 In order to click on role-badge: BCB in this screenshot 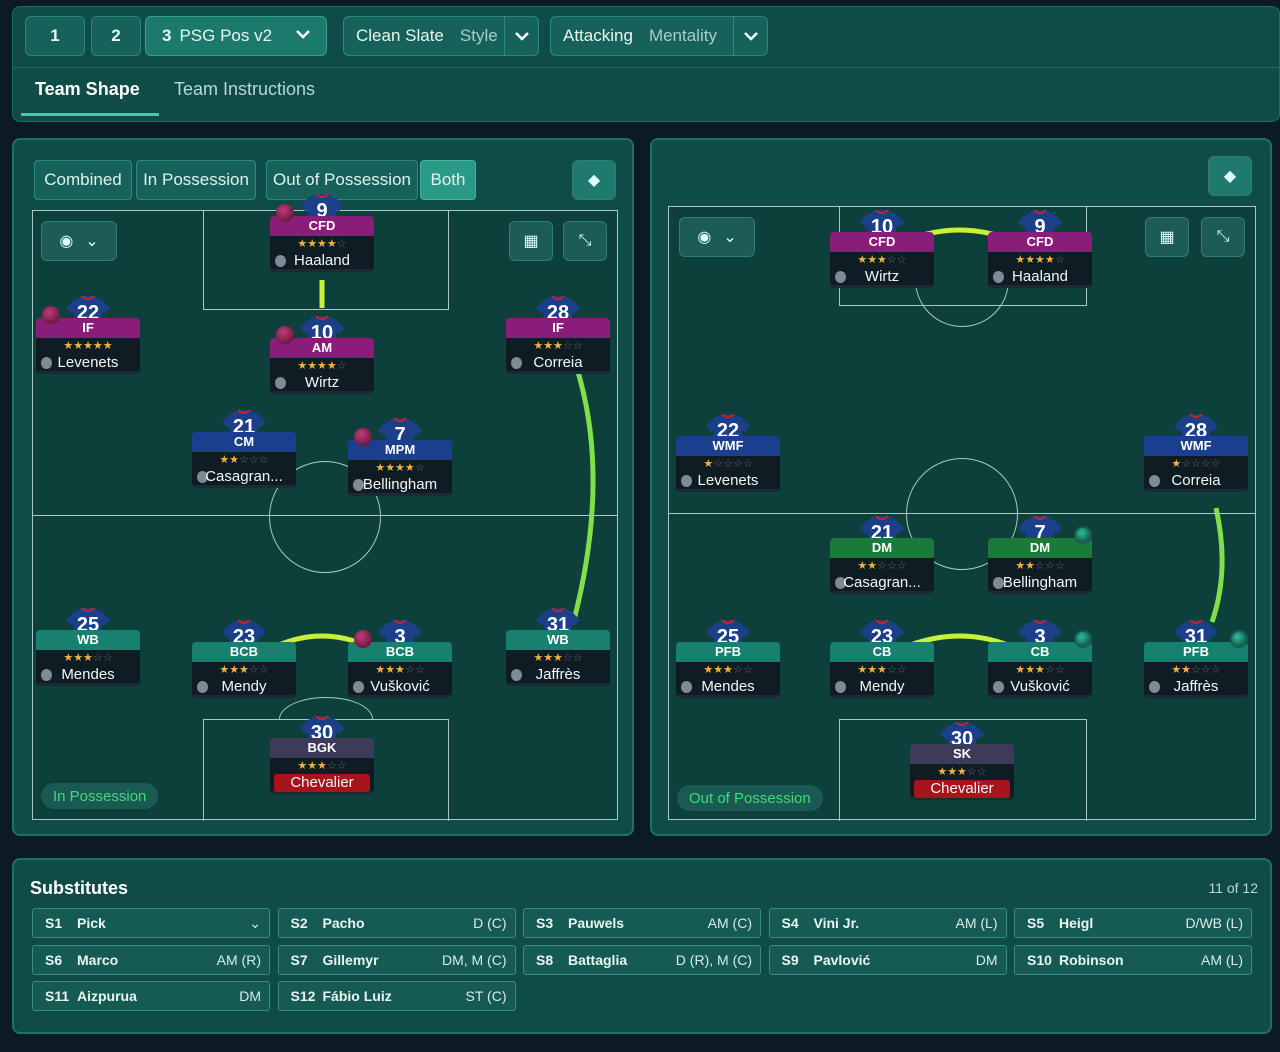, I will do `click(244, 652)`.